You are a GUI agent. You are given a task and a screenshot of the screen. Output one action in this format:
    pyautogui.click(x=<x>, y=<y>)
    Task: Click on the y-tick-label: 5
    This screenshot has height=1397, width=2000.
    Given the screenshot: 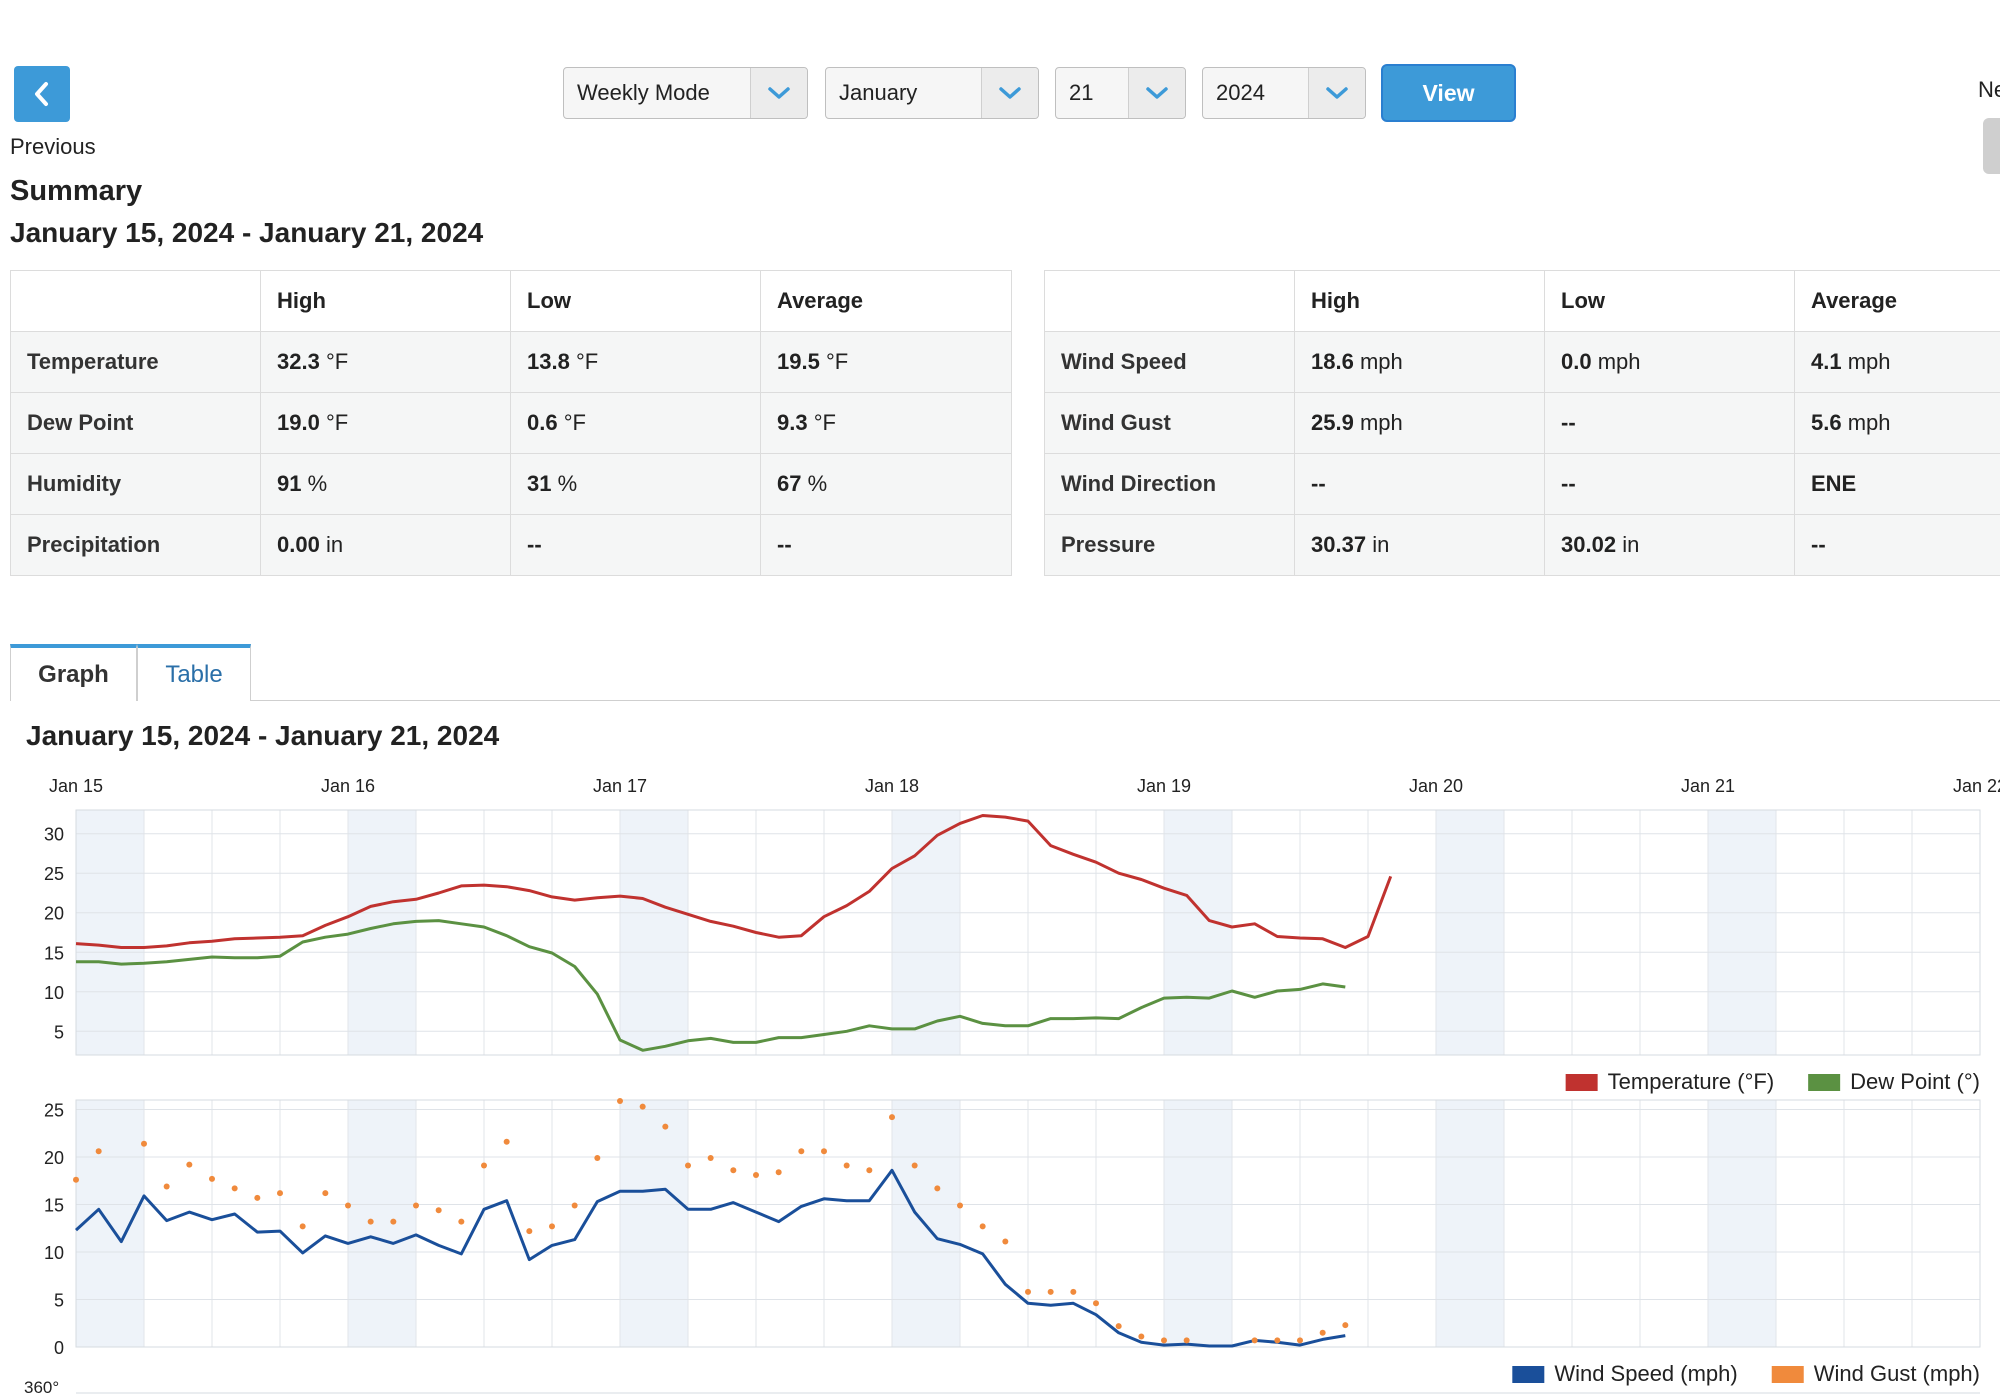 What is the action you would take?
    pyautogui.click(x=59, y=1301)
    